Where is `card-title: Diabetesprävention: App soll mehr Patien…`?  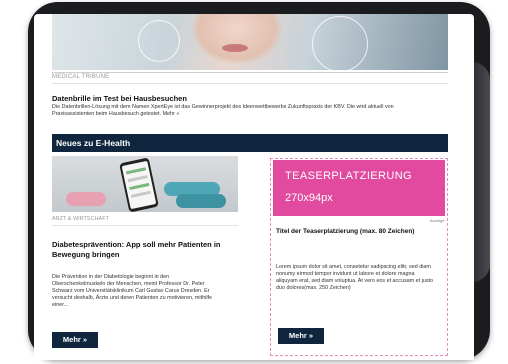
card-title: Diabetesprävention: App soll mehr Patien… is located at coordinates (145, 250).